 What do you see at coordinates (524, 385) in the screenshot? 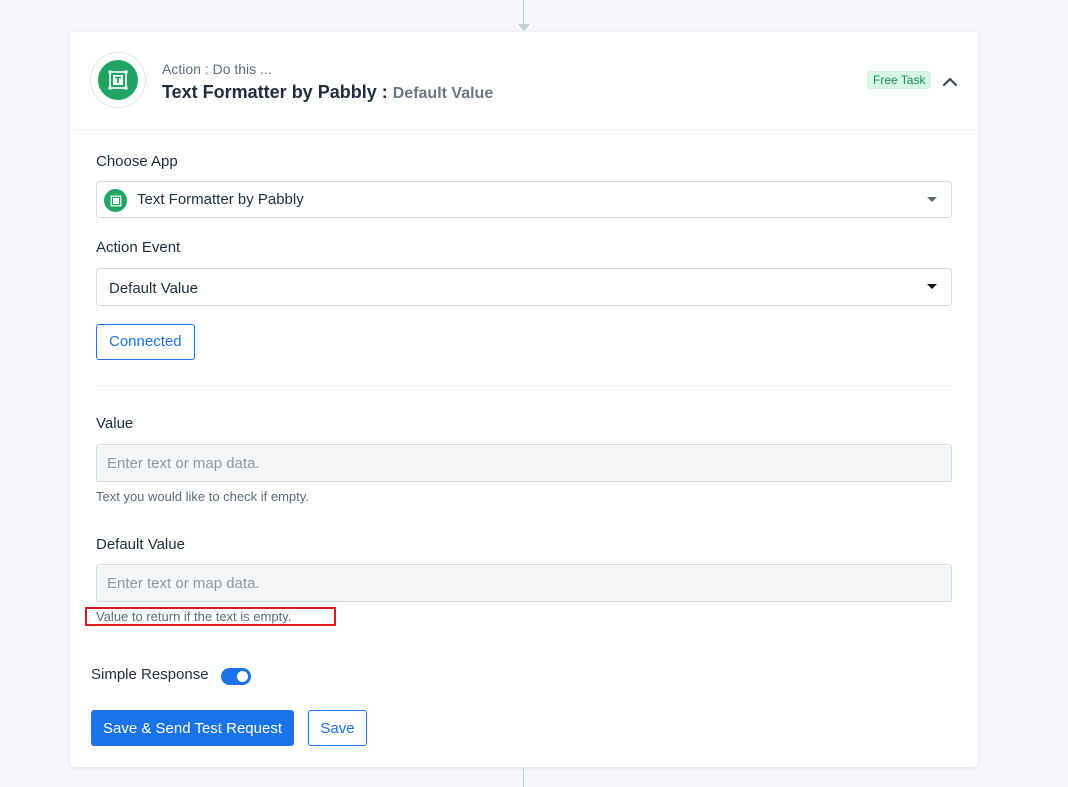
I see `section-divider` at bounding box center [524, 385].